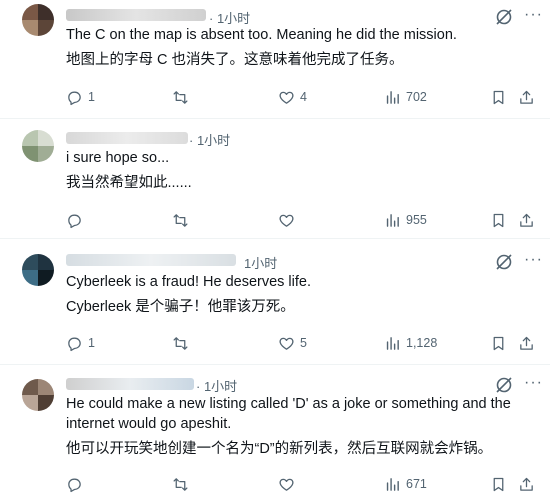 This screenshot has width=550, height=497. I want to click on like-button: 5, so click(292, 343).